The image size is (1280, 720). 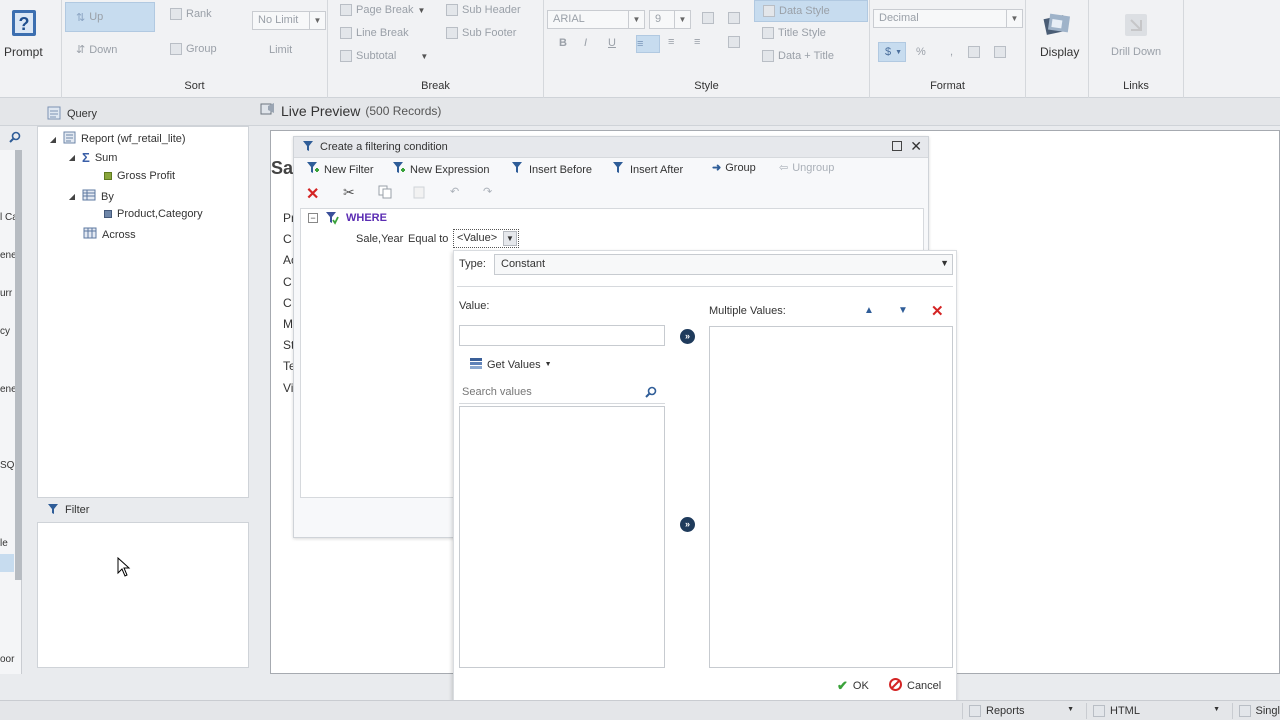 I want to click on add-value-icon: », so click(x=687, y=336).